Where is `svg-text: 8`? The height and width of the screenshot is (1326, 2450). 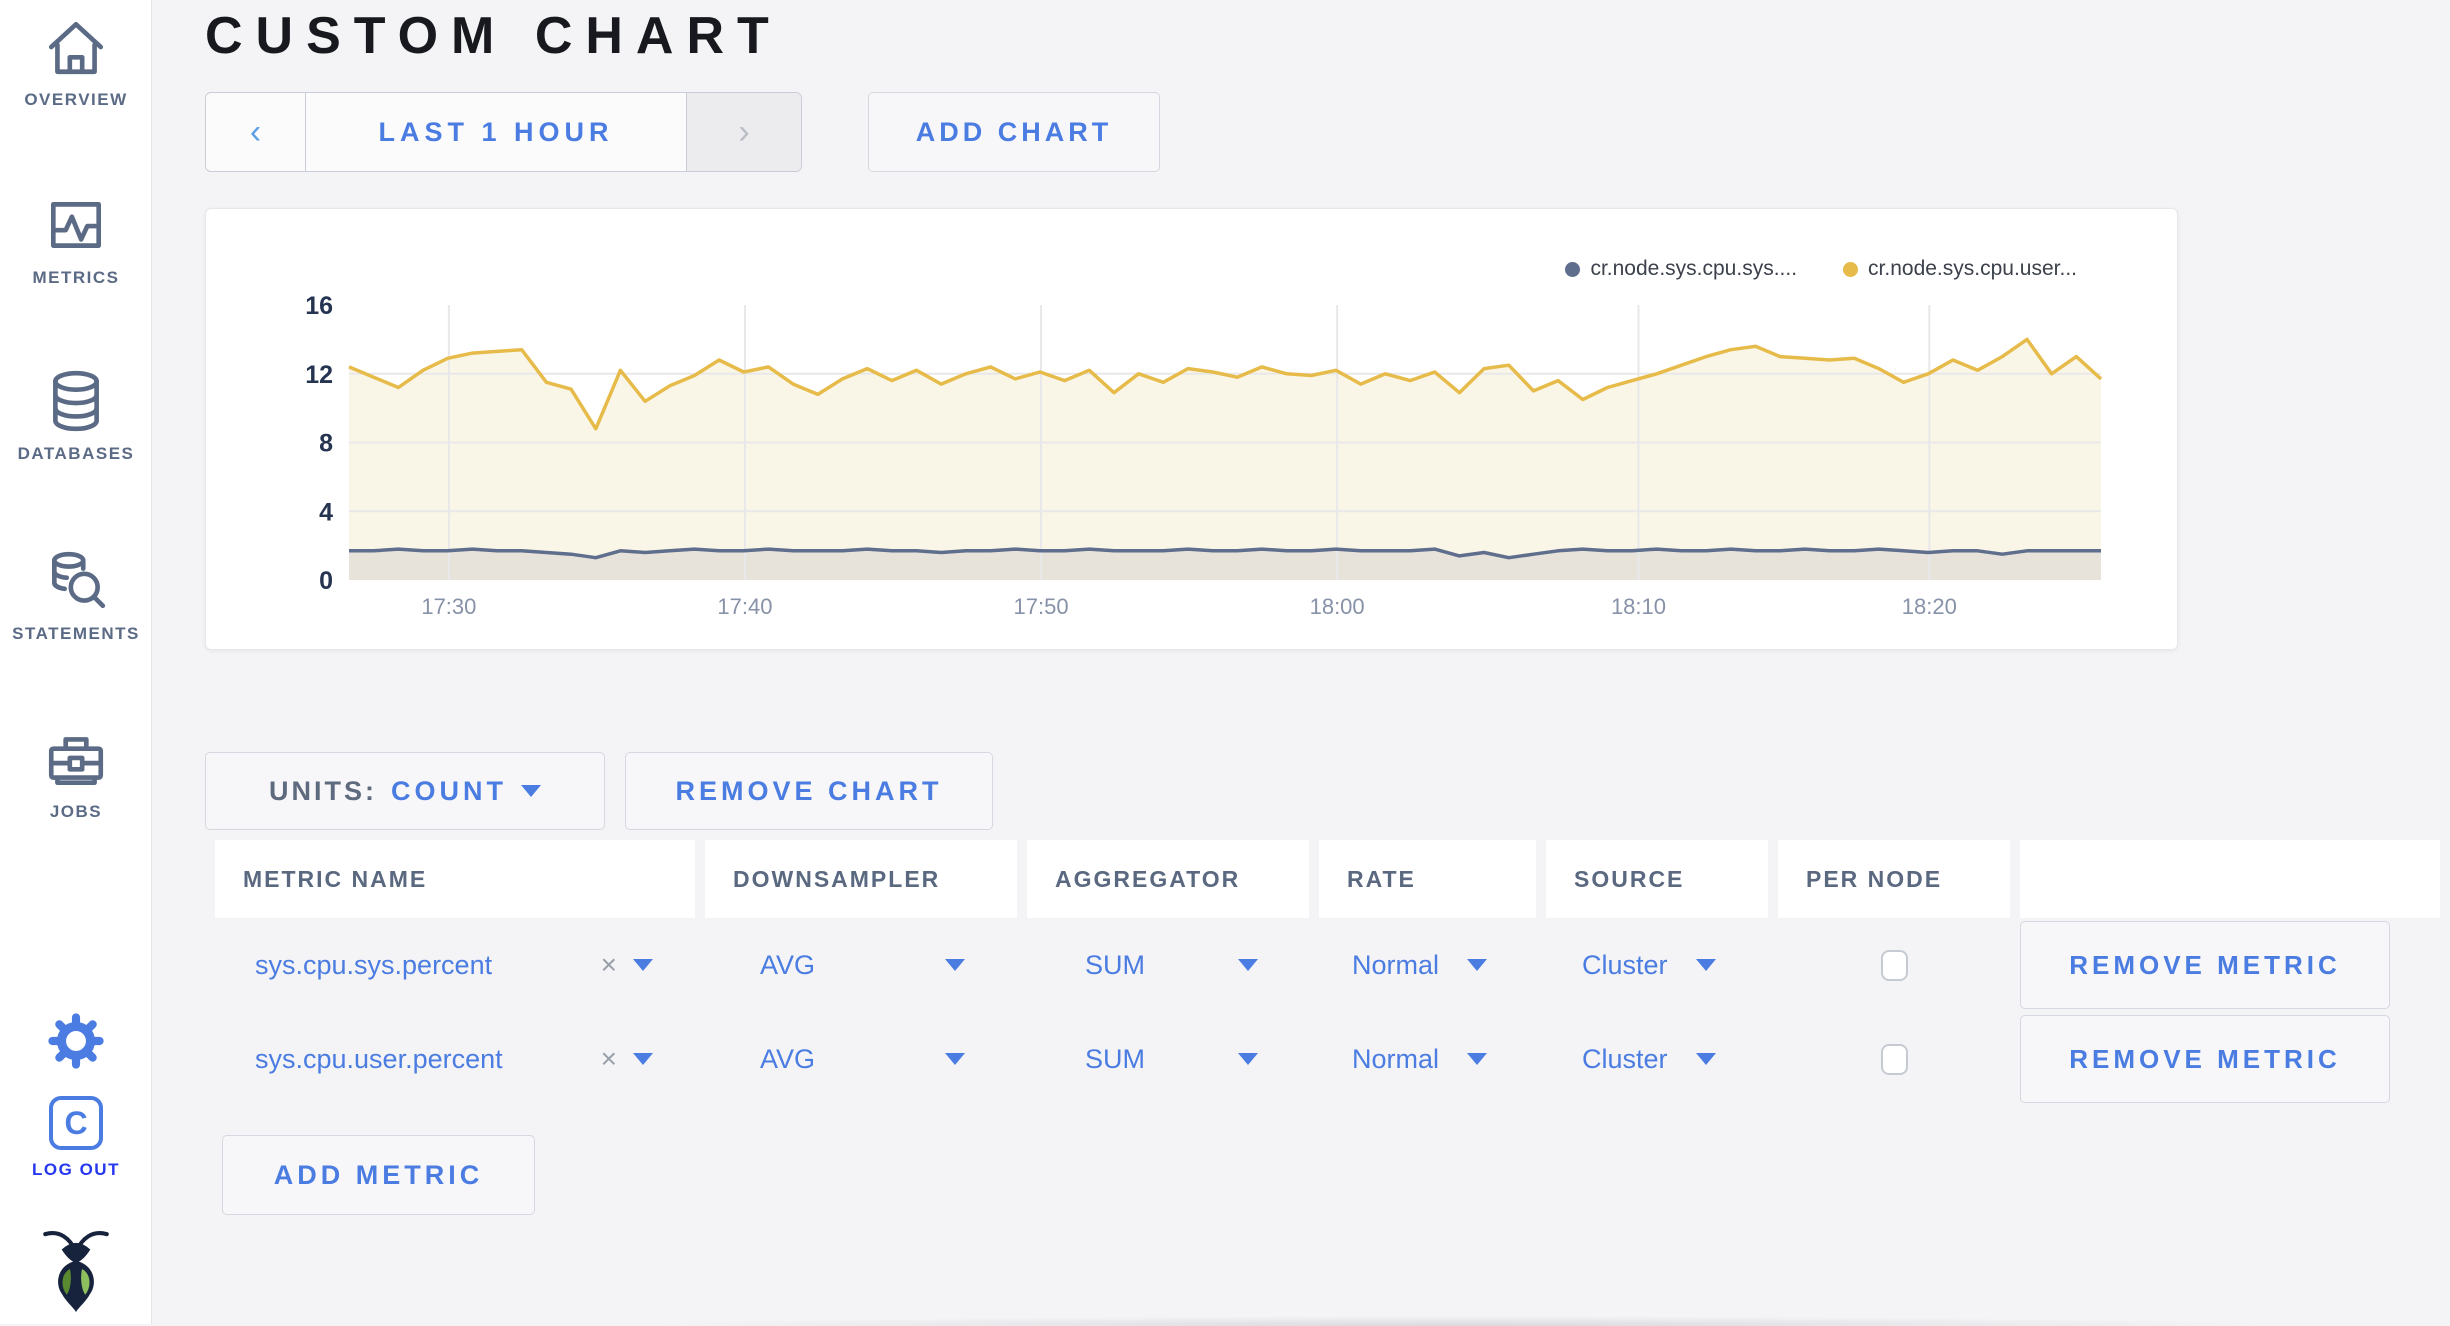 svg-text: 8 is located at coordinates (326, 444).